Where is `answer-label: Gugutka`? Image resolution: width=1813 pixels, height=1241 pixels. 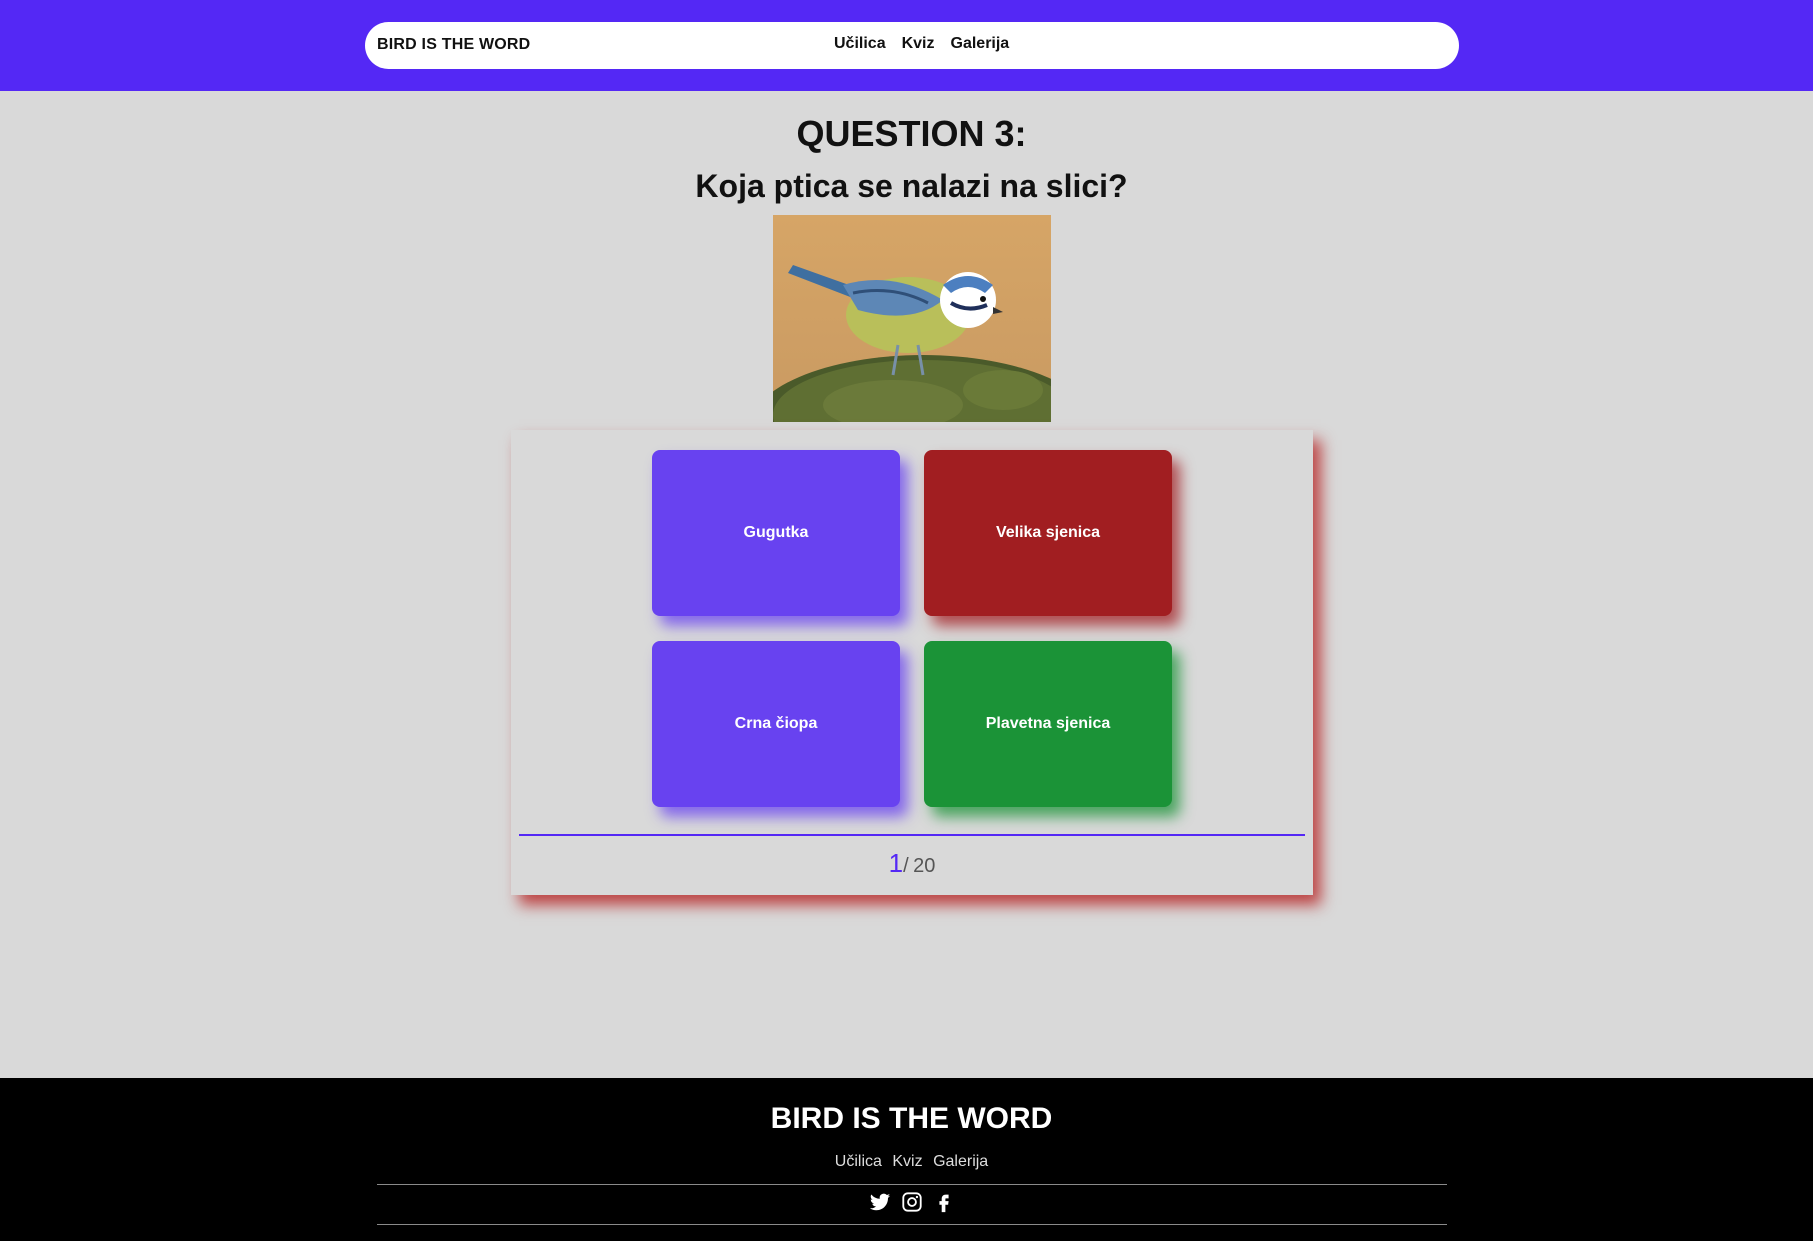 answer-label: Gugutka is located at coordinates (776, 532).